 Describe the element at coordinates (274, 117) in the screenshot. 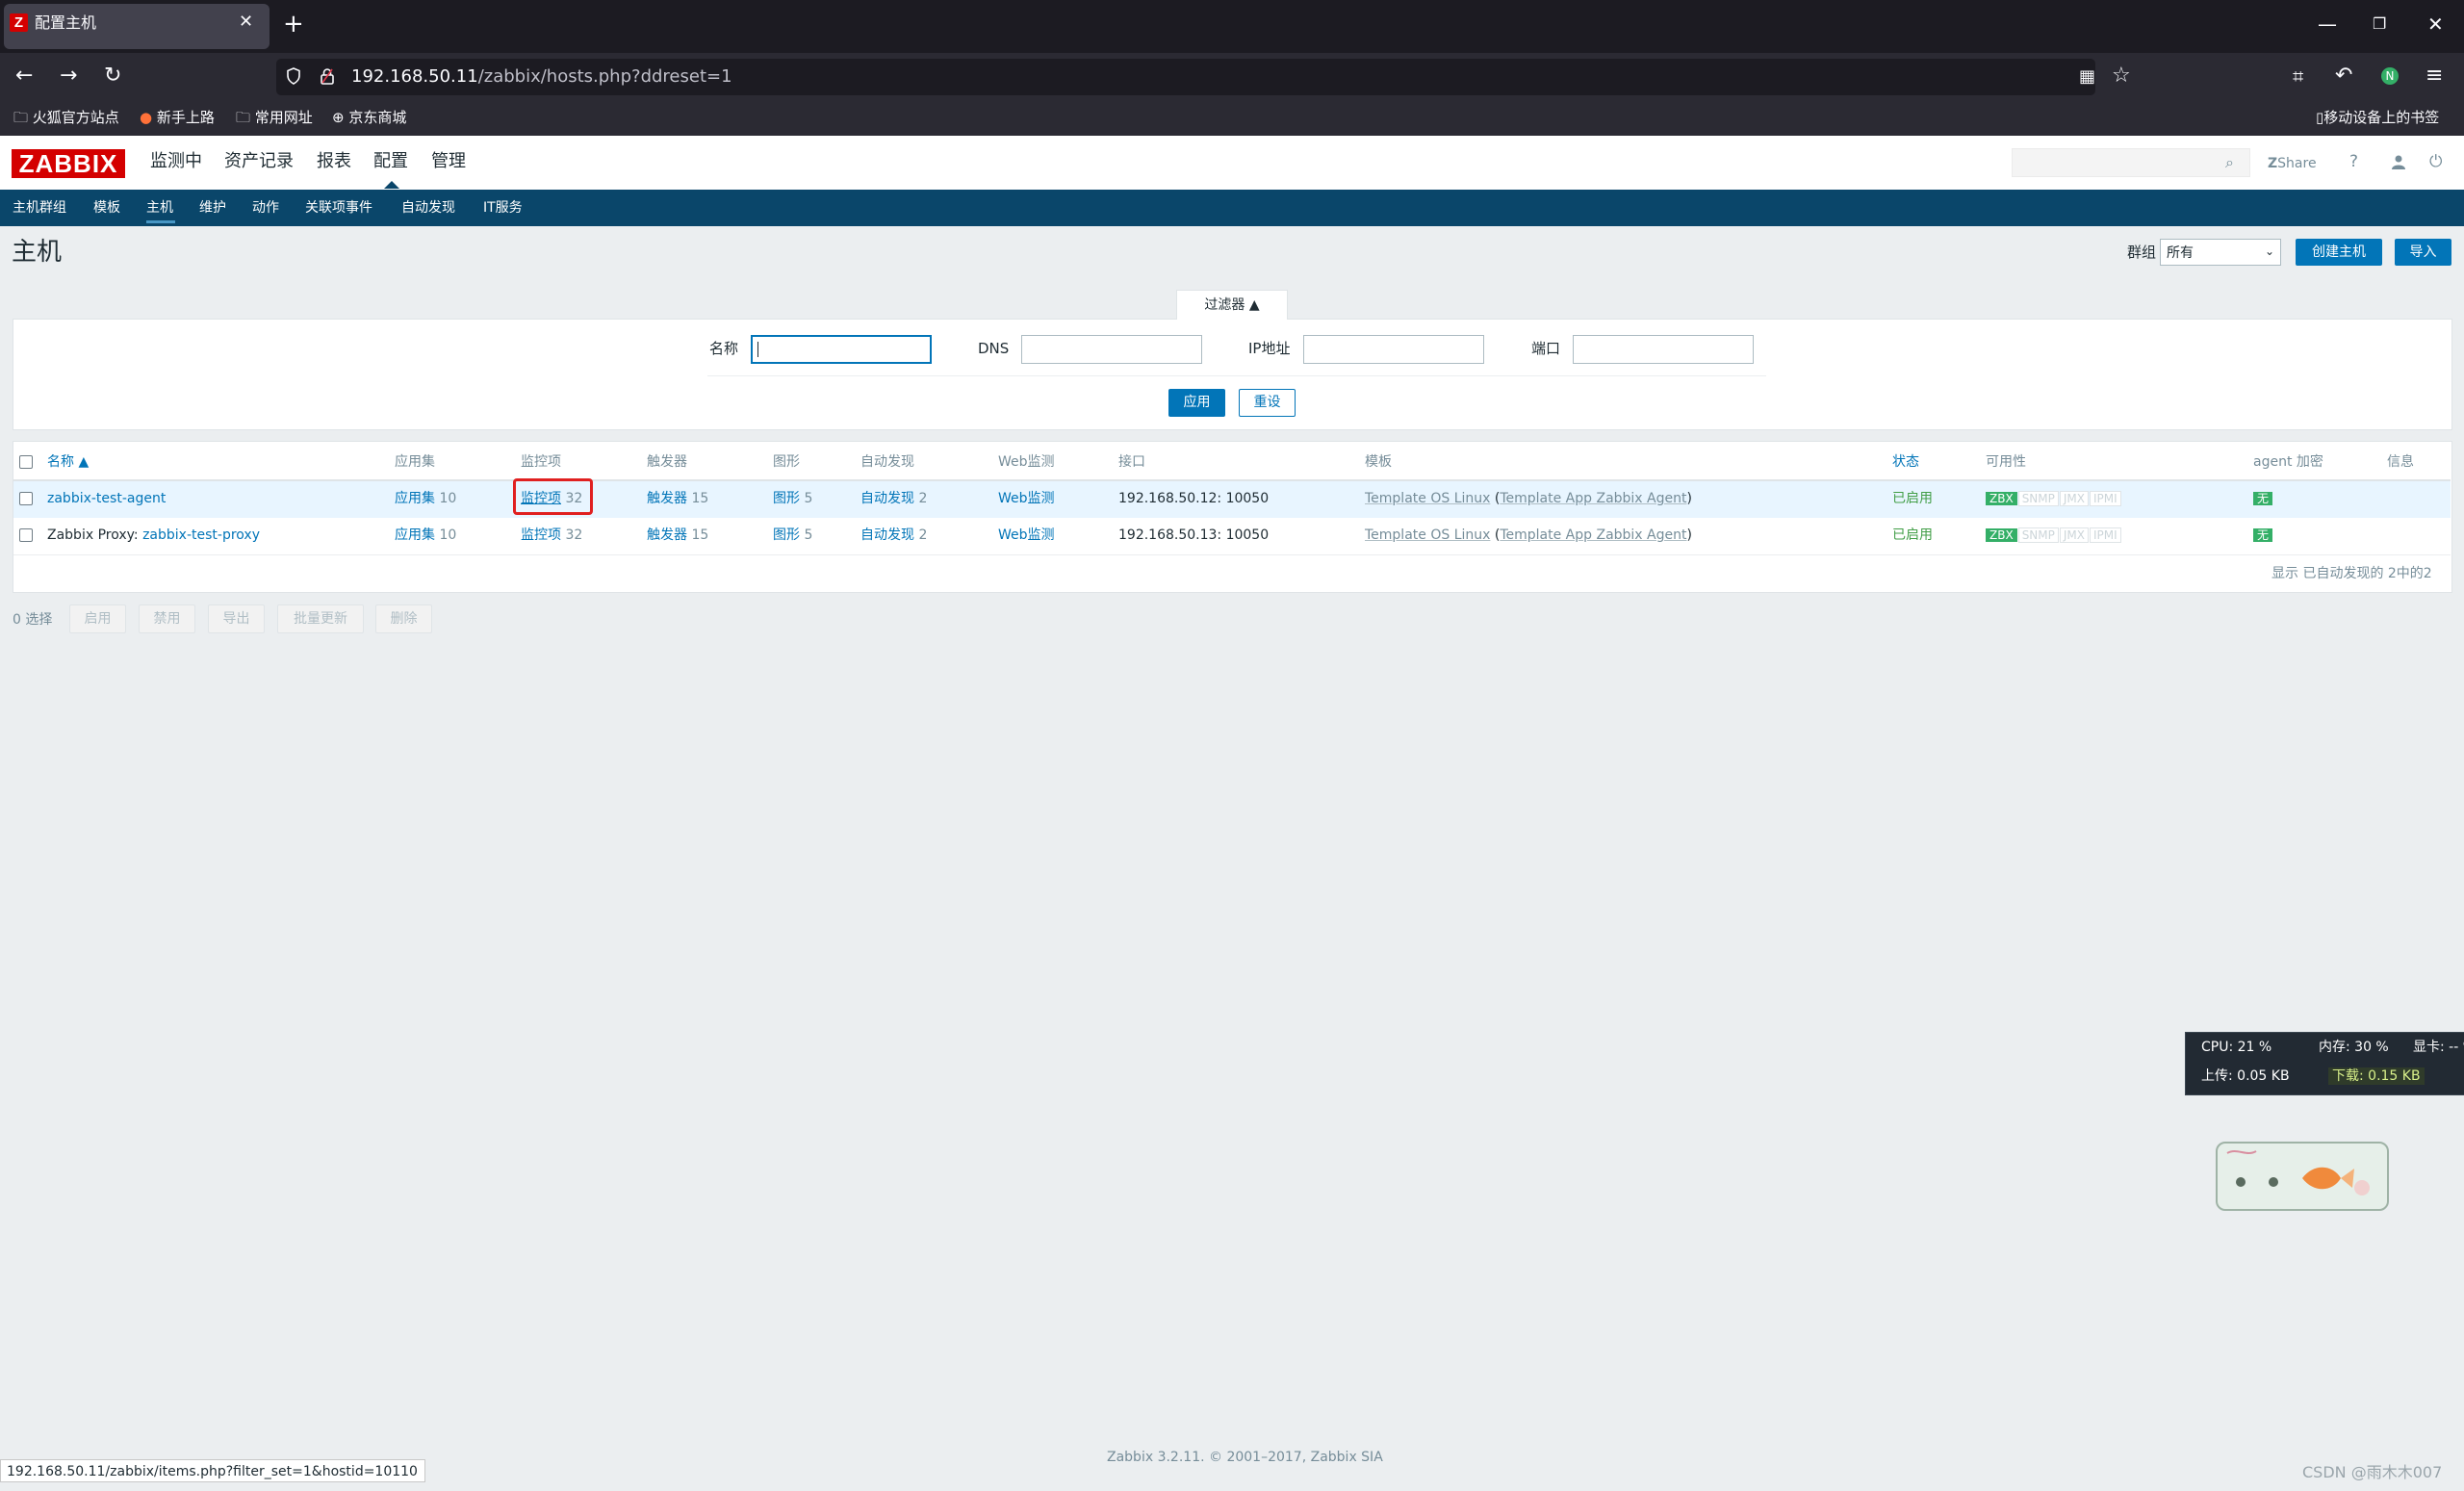

I see `bookmark-common-sites: 🗀 常用网址` at that location.